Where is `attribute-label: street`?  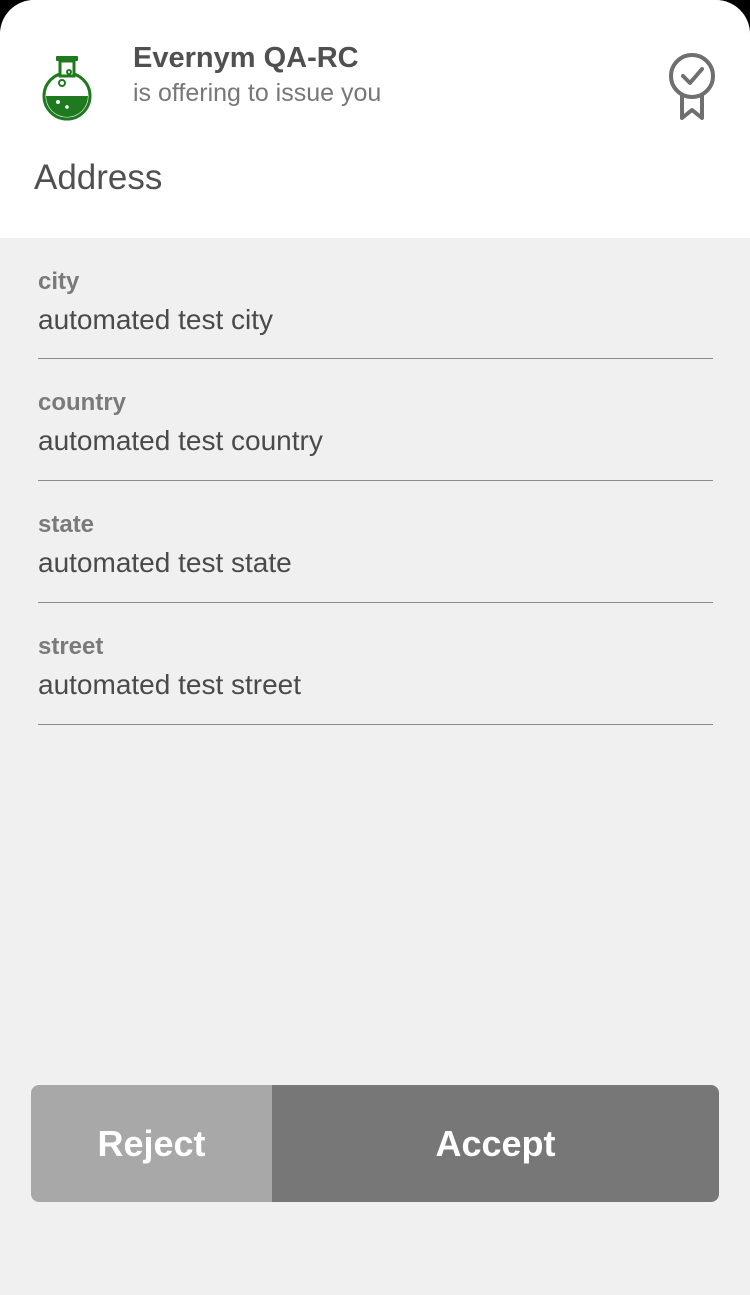 attribute-label: street is located at coordinates (71, 646).